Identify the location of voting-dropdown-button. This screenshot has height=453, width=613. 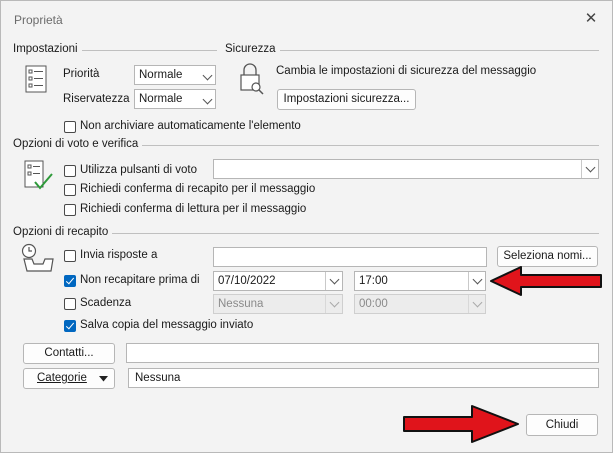
(589, 169).